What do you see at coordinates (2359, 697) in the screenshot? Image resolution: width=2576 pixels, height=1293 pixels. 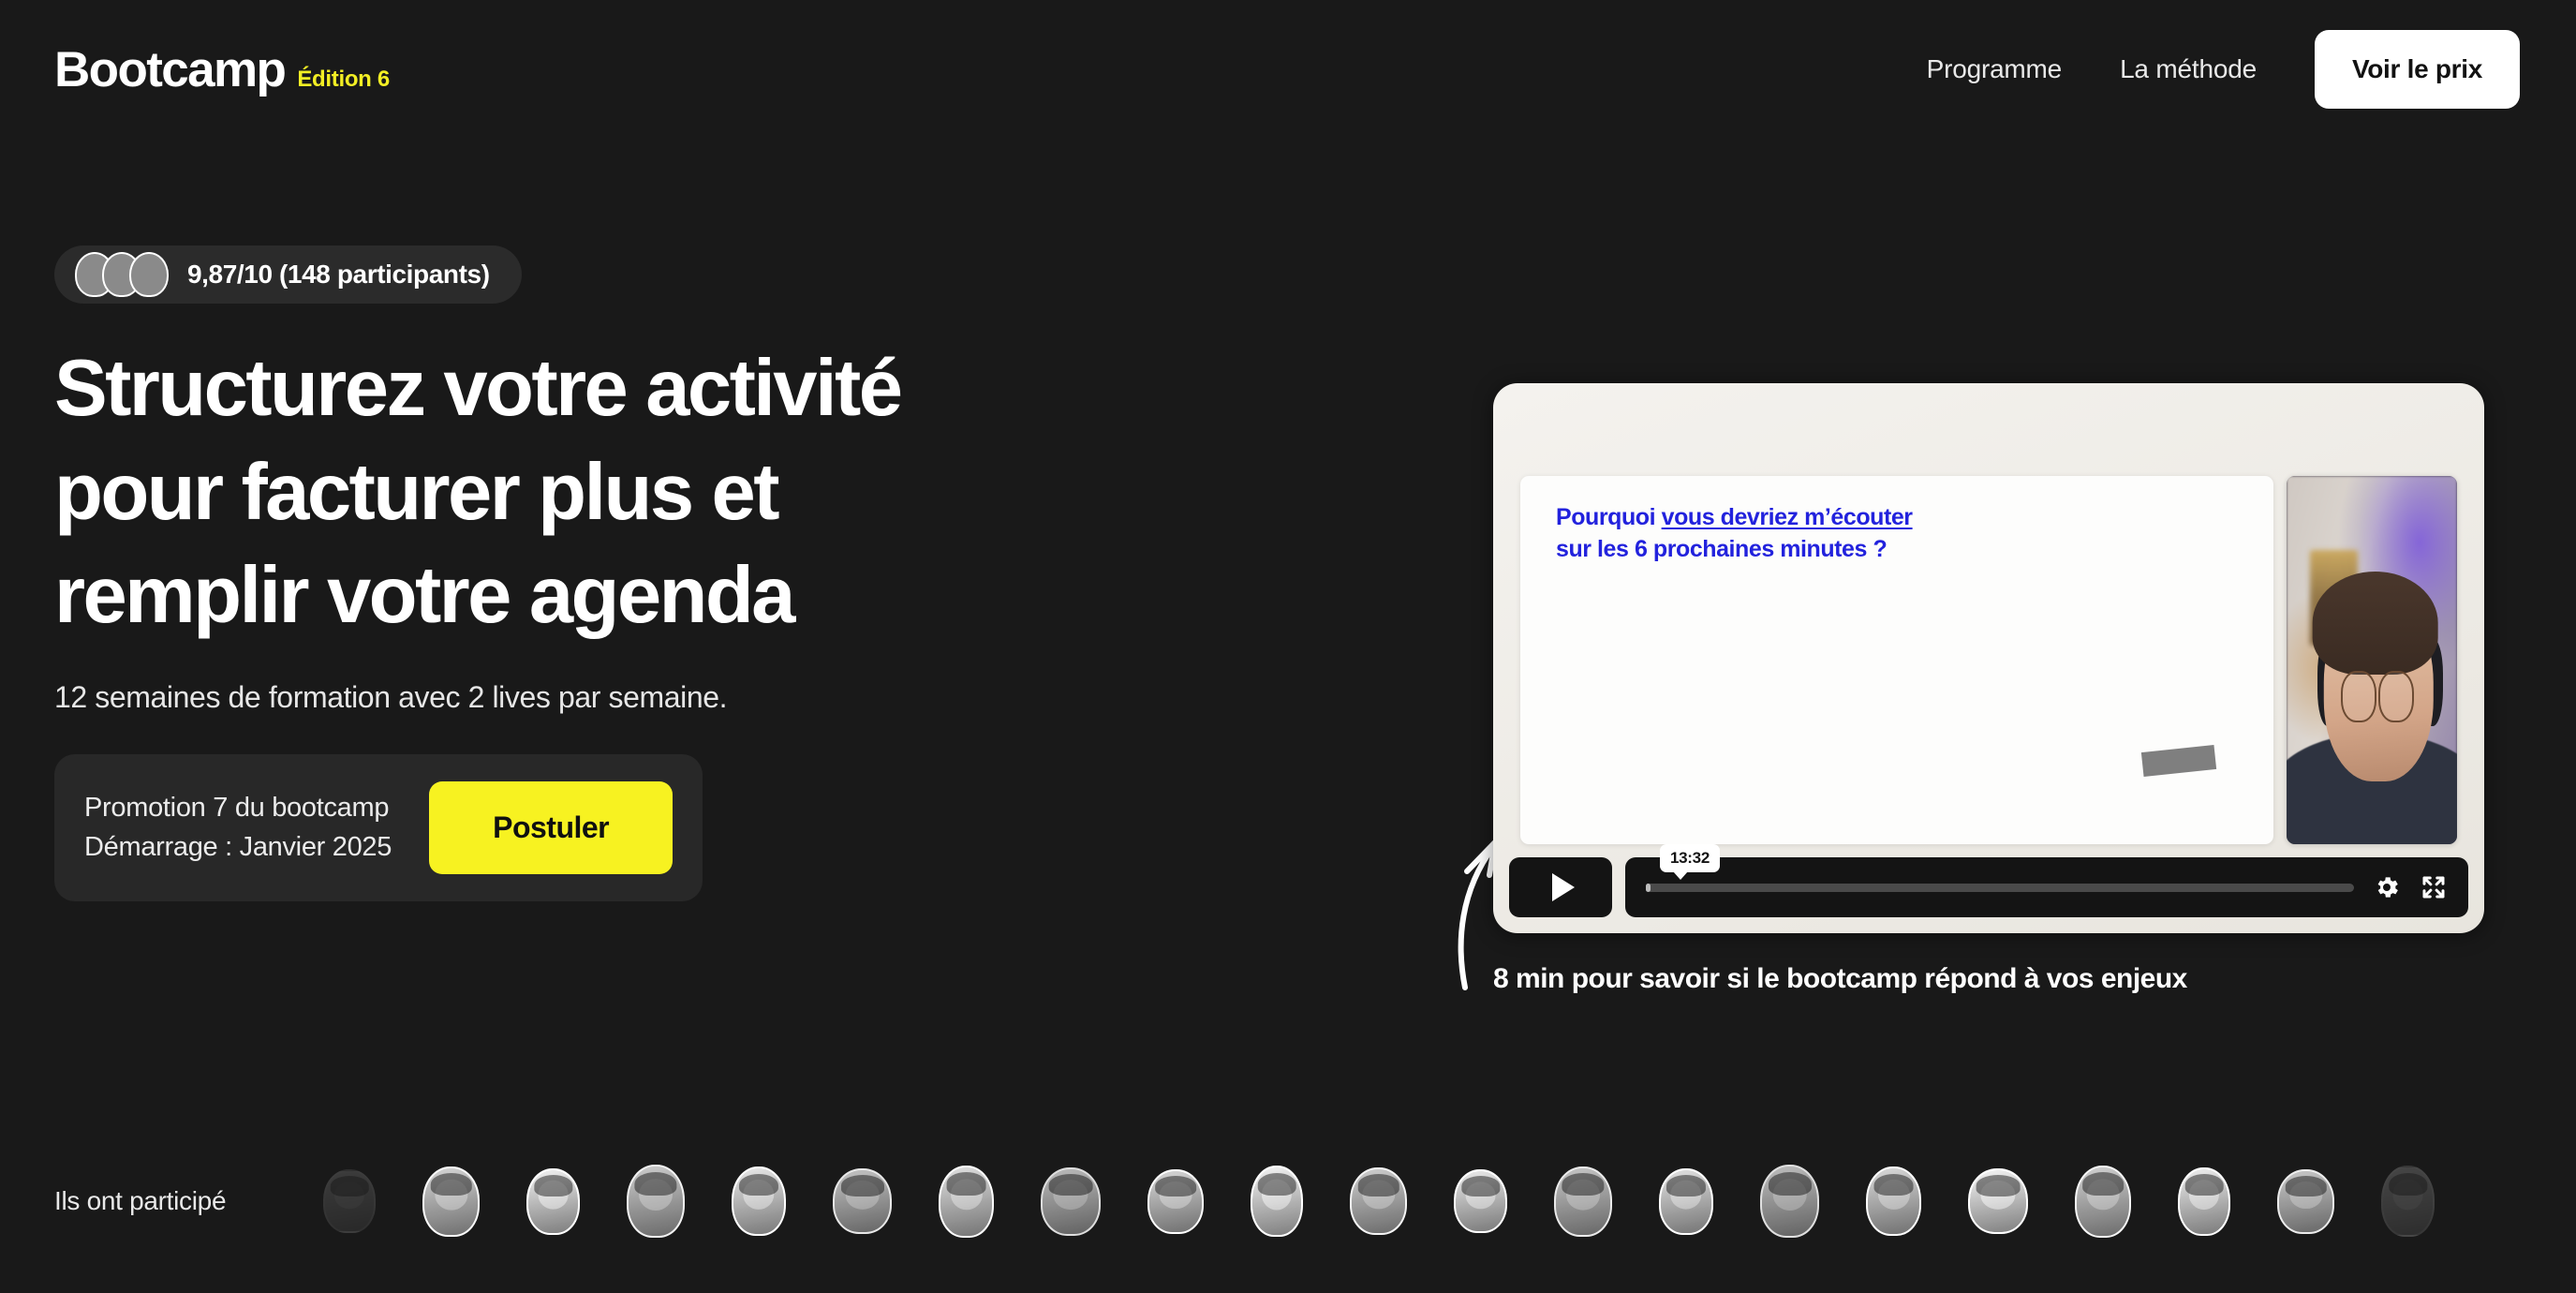 I see `webcam-glasses-left` at bounding box center [2359, 697].